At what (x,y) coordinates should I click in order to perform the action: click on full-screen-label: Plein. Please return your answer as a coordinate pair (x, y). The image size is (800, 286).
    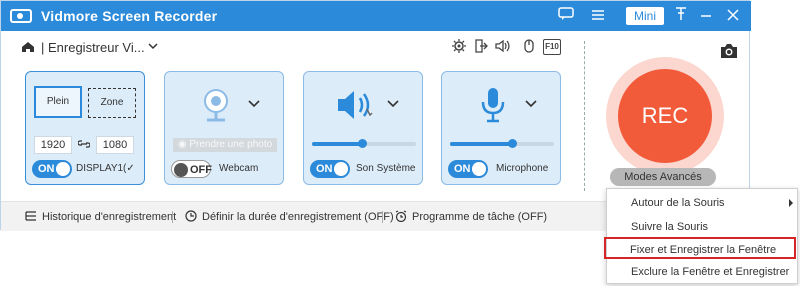
    Looking at the image, I should click on (58, 101).